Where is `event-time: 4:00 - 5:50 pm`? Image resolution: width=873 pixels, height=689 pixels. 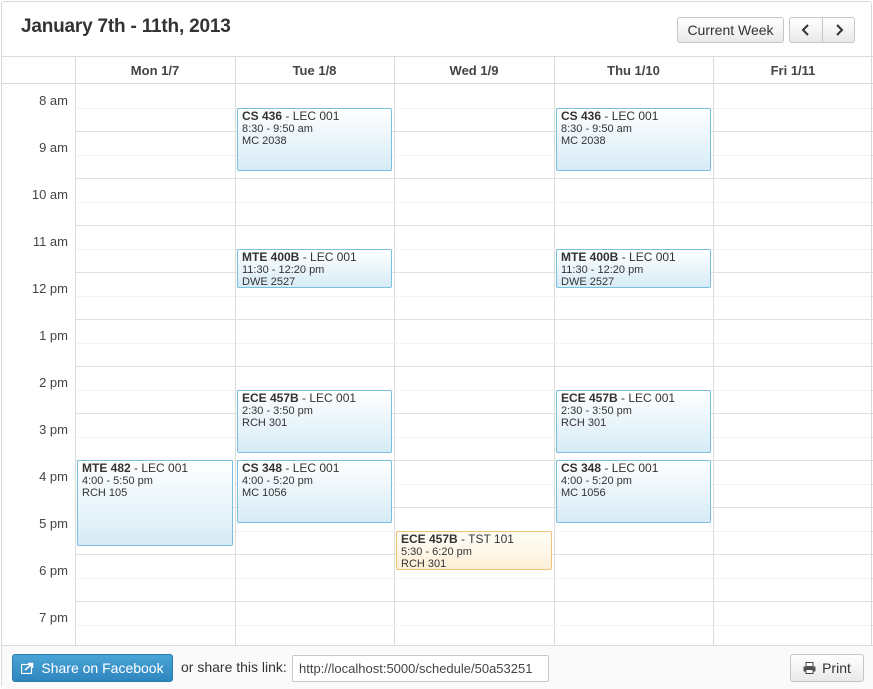 event-time: 4:00 - 5:50 pm is located at coordinates (117, 481).